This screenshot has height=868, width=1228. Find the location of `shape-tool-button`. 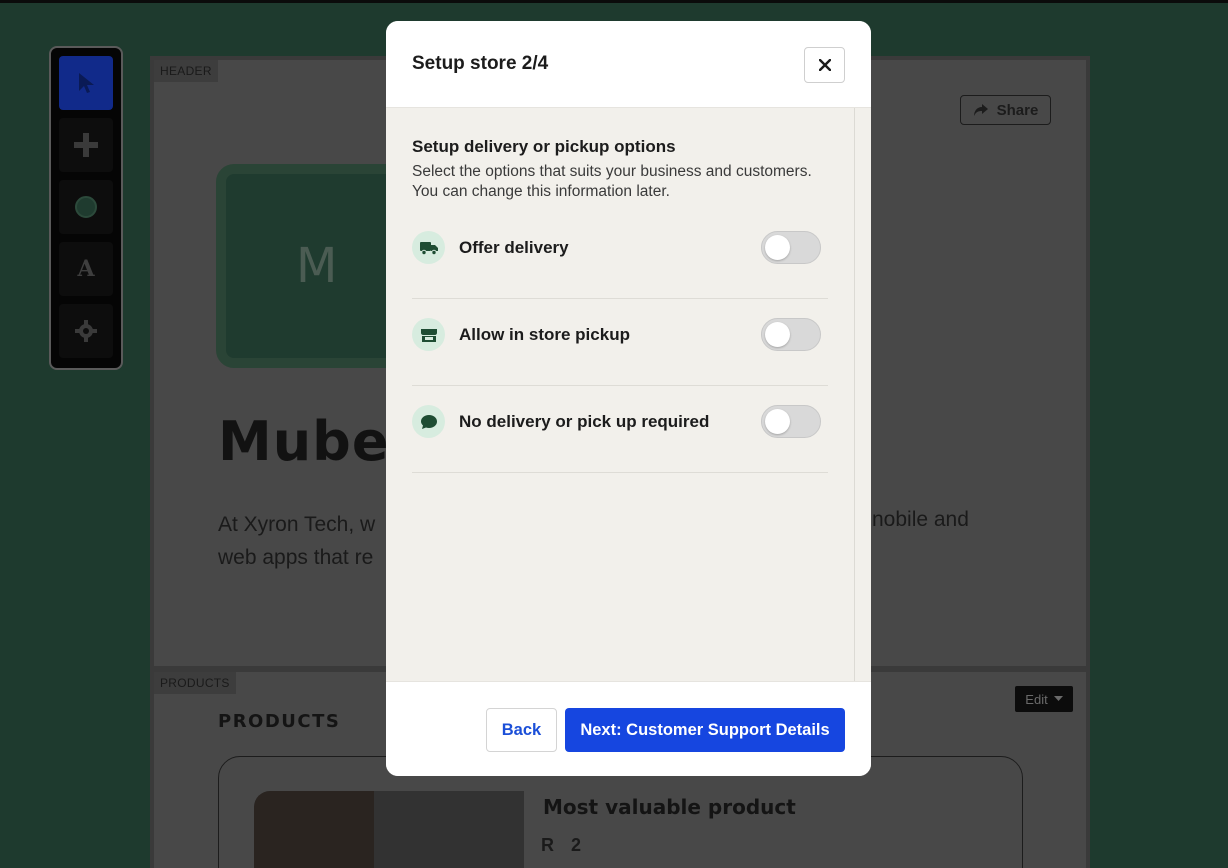

shape-tool-button is located at coordinates (86, 207).